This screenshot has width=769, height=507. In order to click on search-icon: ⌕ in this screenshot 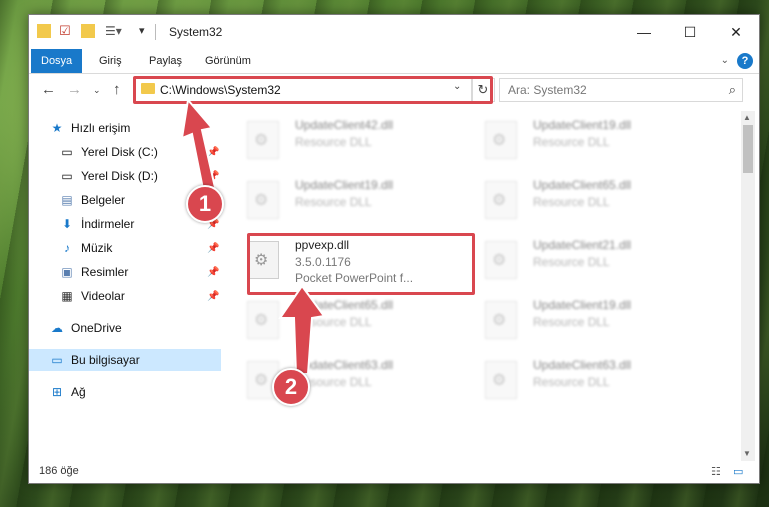, I will do `click(732, 89)`.